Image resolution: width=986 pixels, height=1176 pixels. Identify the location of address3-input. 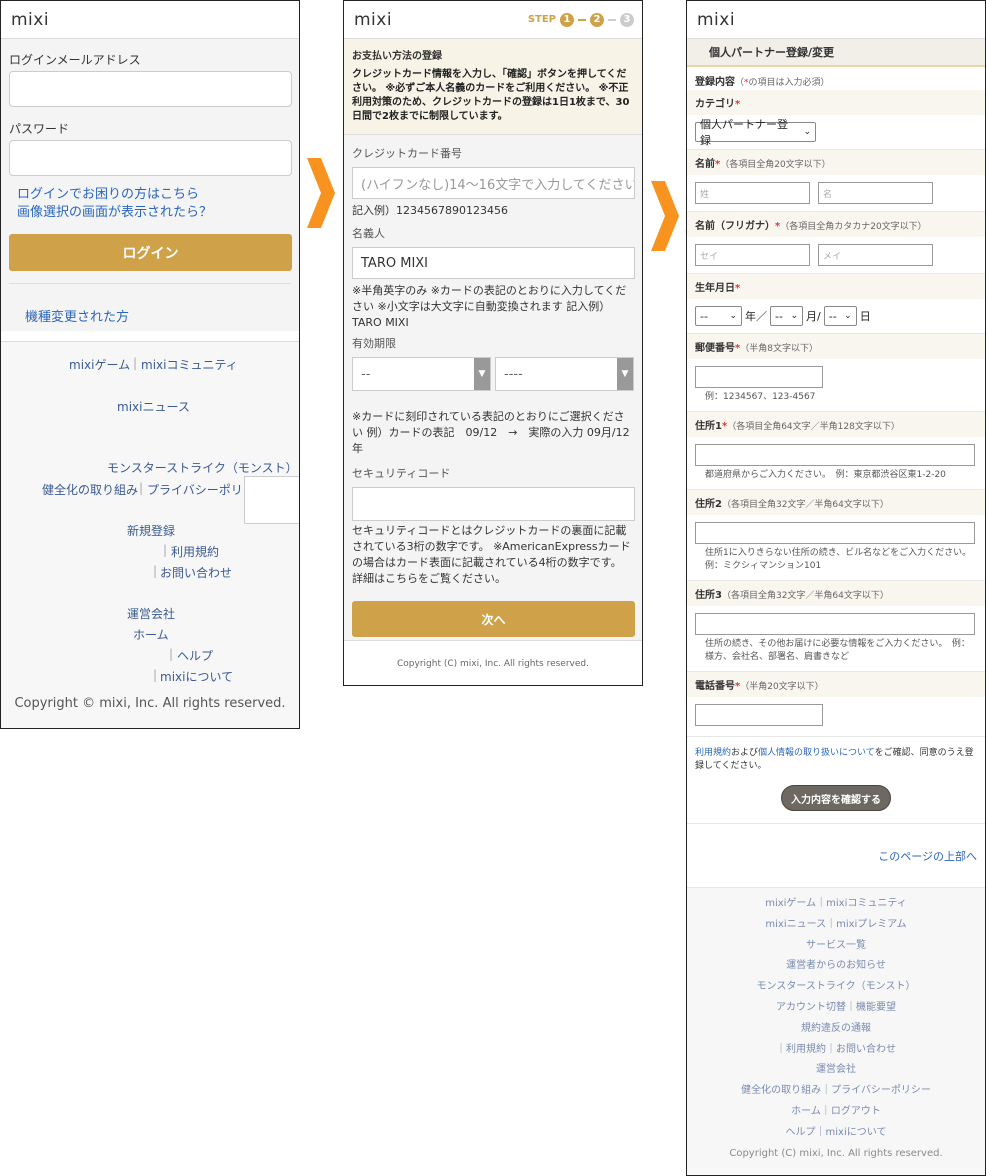
(835, 624).